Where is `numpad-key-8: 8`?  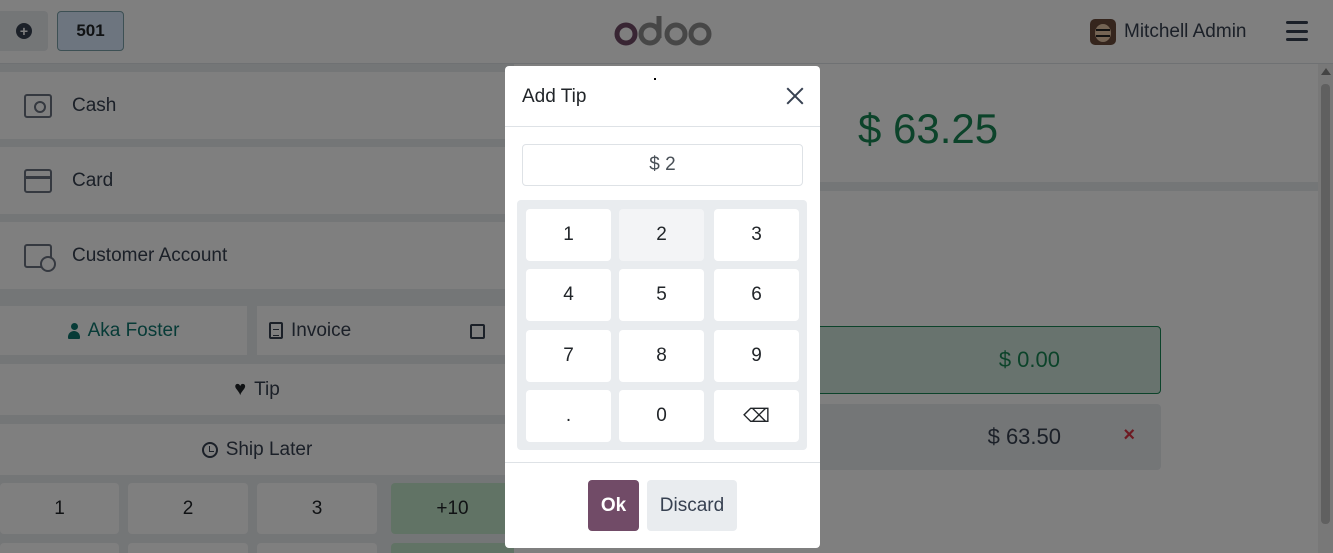 numpad-key-8: 8 is located at coordinates (661, 356).